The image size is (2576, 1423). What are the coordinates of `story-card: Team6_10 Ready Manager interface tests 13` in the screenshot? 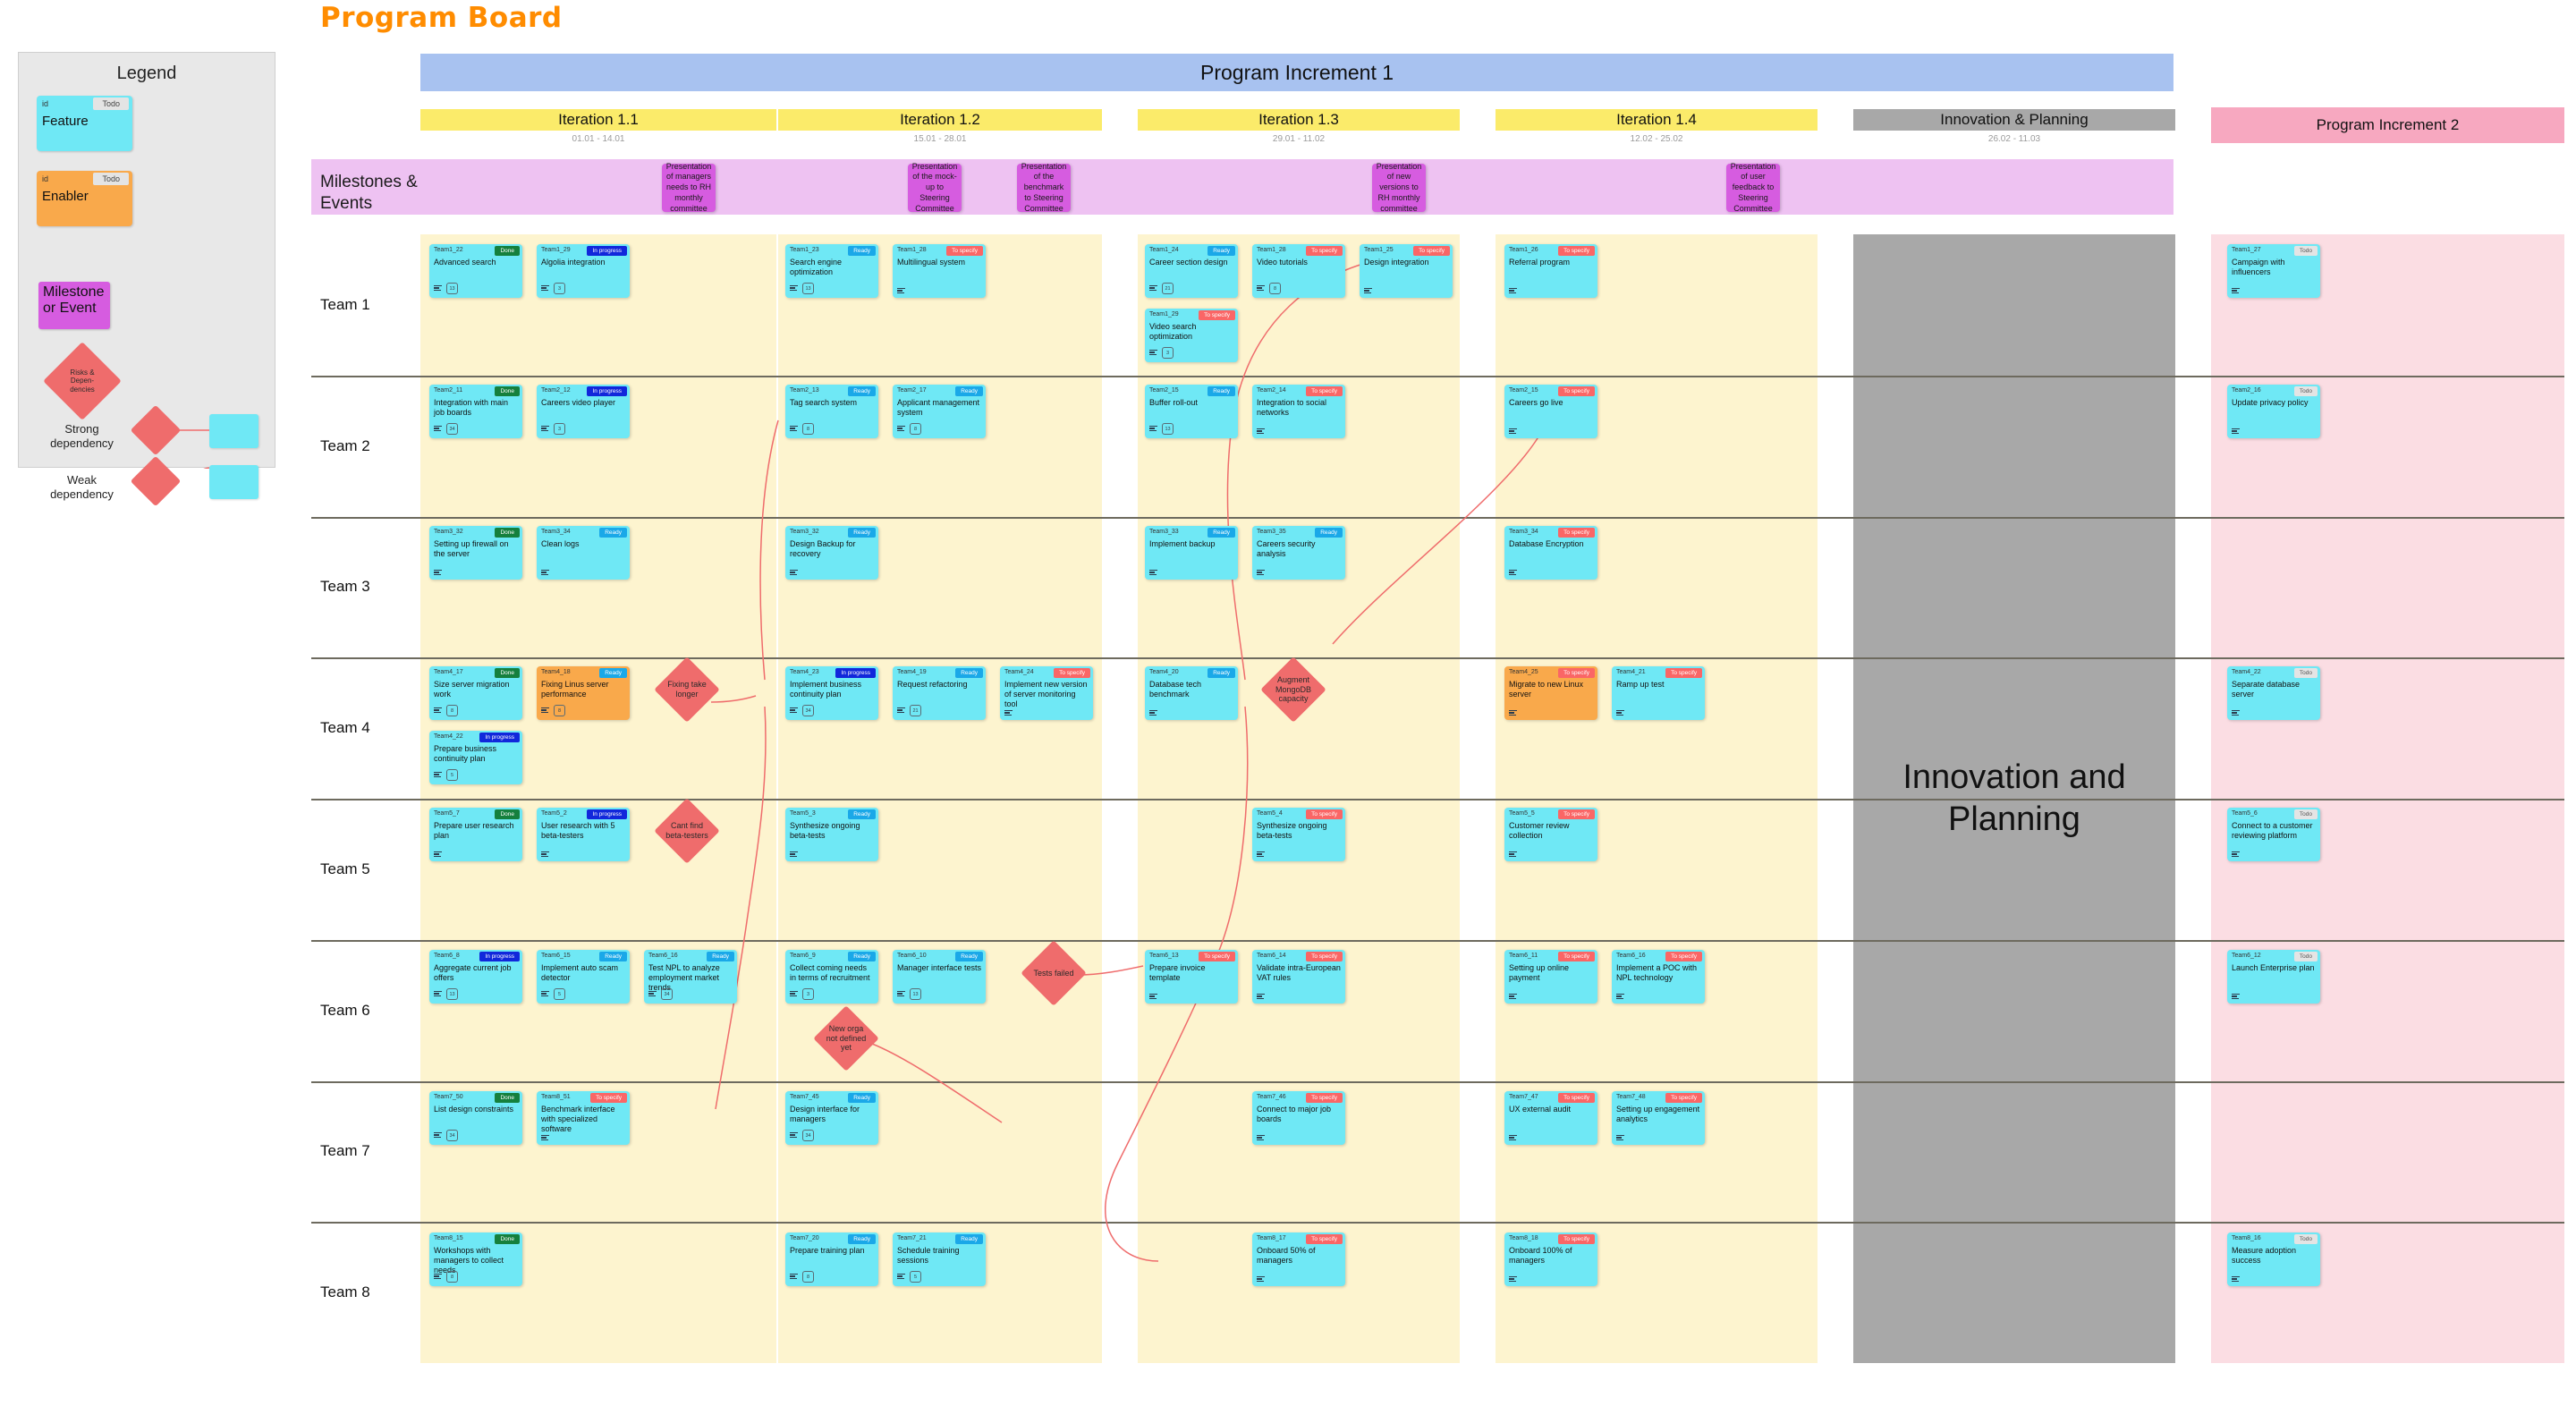 It's located at (939, 977).